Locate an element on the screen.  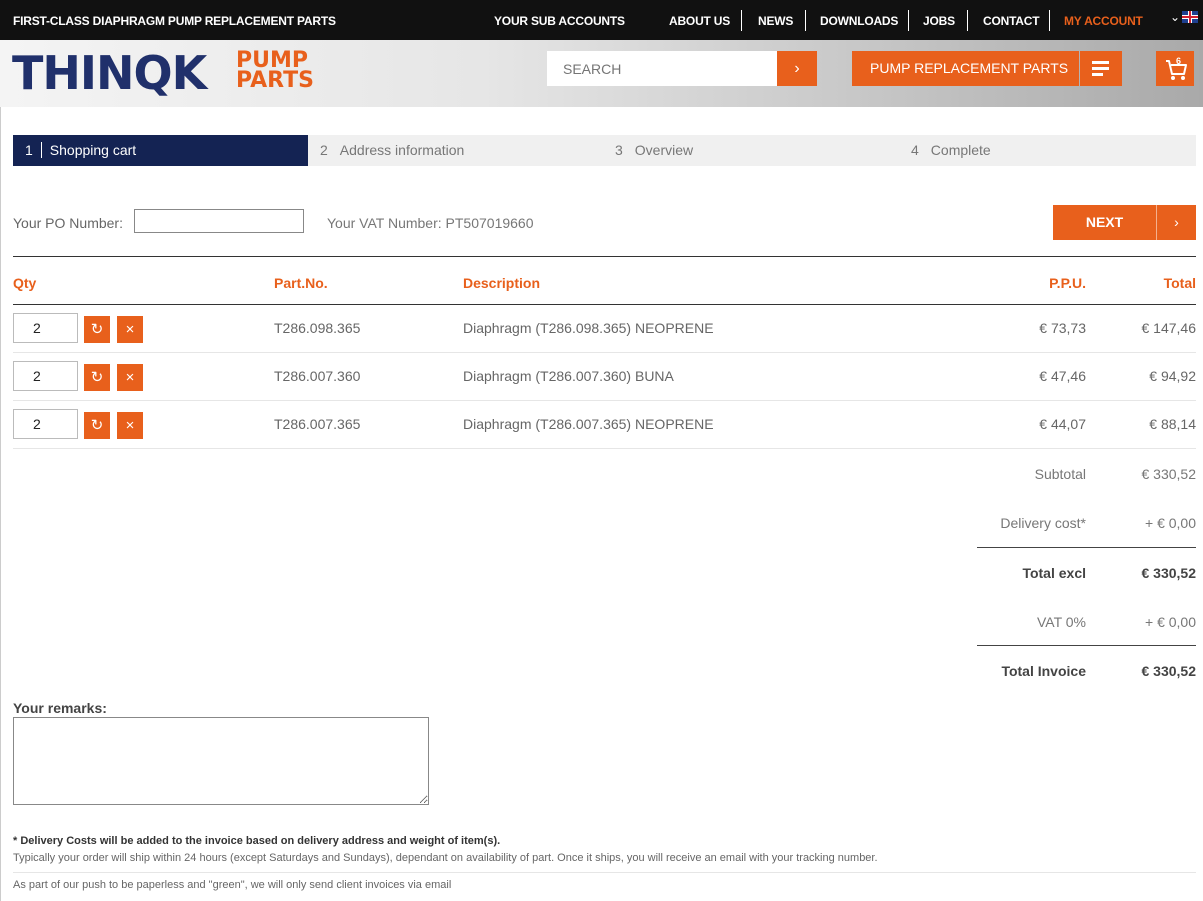
vat-number-label: Your VAT Number: PT507019660 is located at coordinates (430, 223).